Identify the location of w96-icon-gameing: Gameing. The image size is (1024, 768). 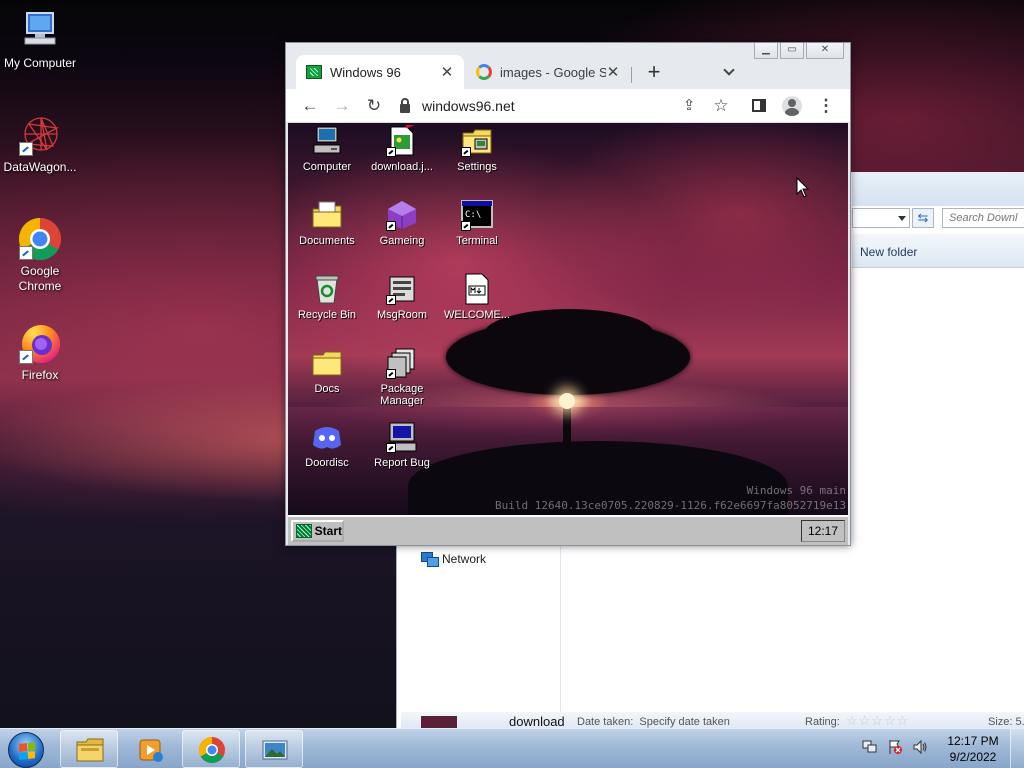
(402, 223).